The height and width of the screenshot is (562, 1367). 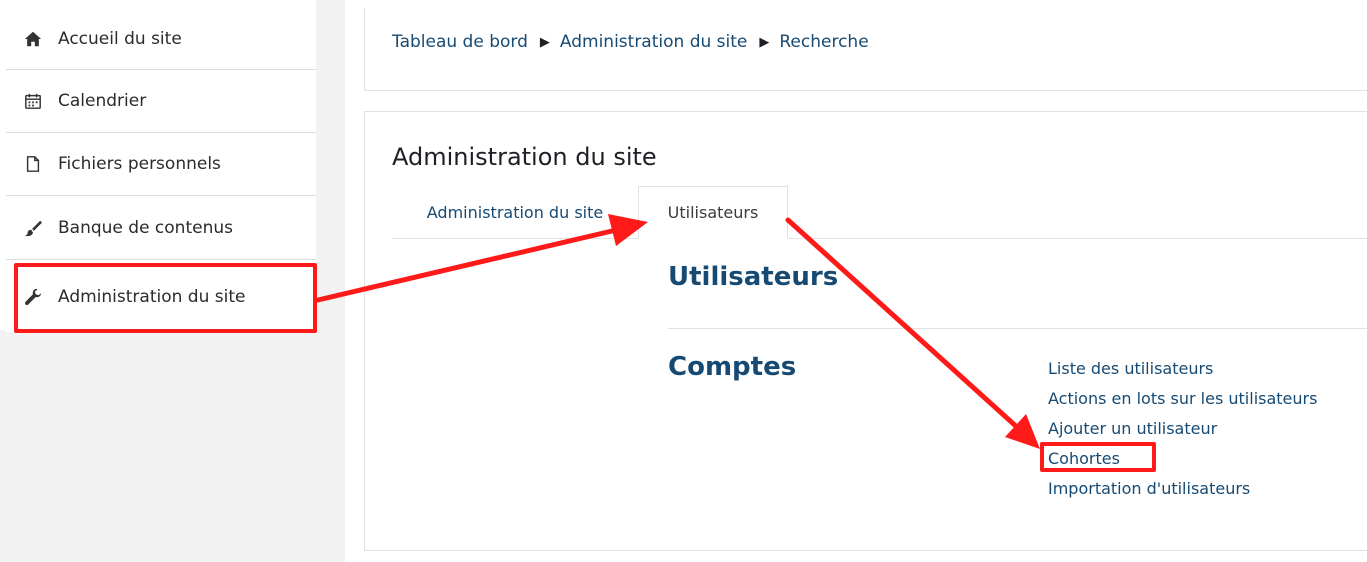 I want to click on sidebar-item-calendar: Calendrier, so click(x=161, y=101).